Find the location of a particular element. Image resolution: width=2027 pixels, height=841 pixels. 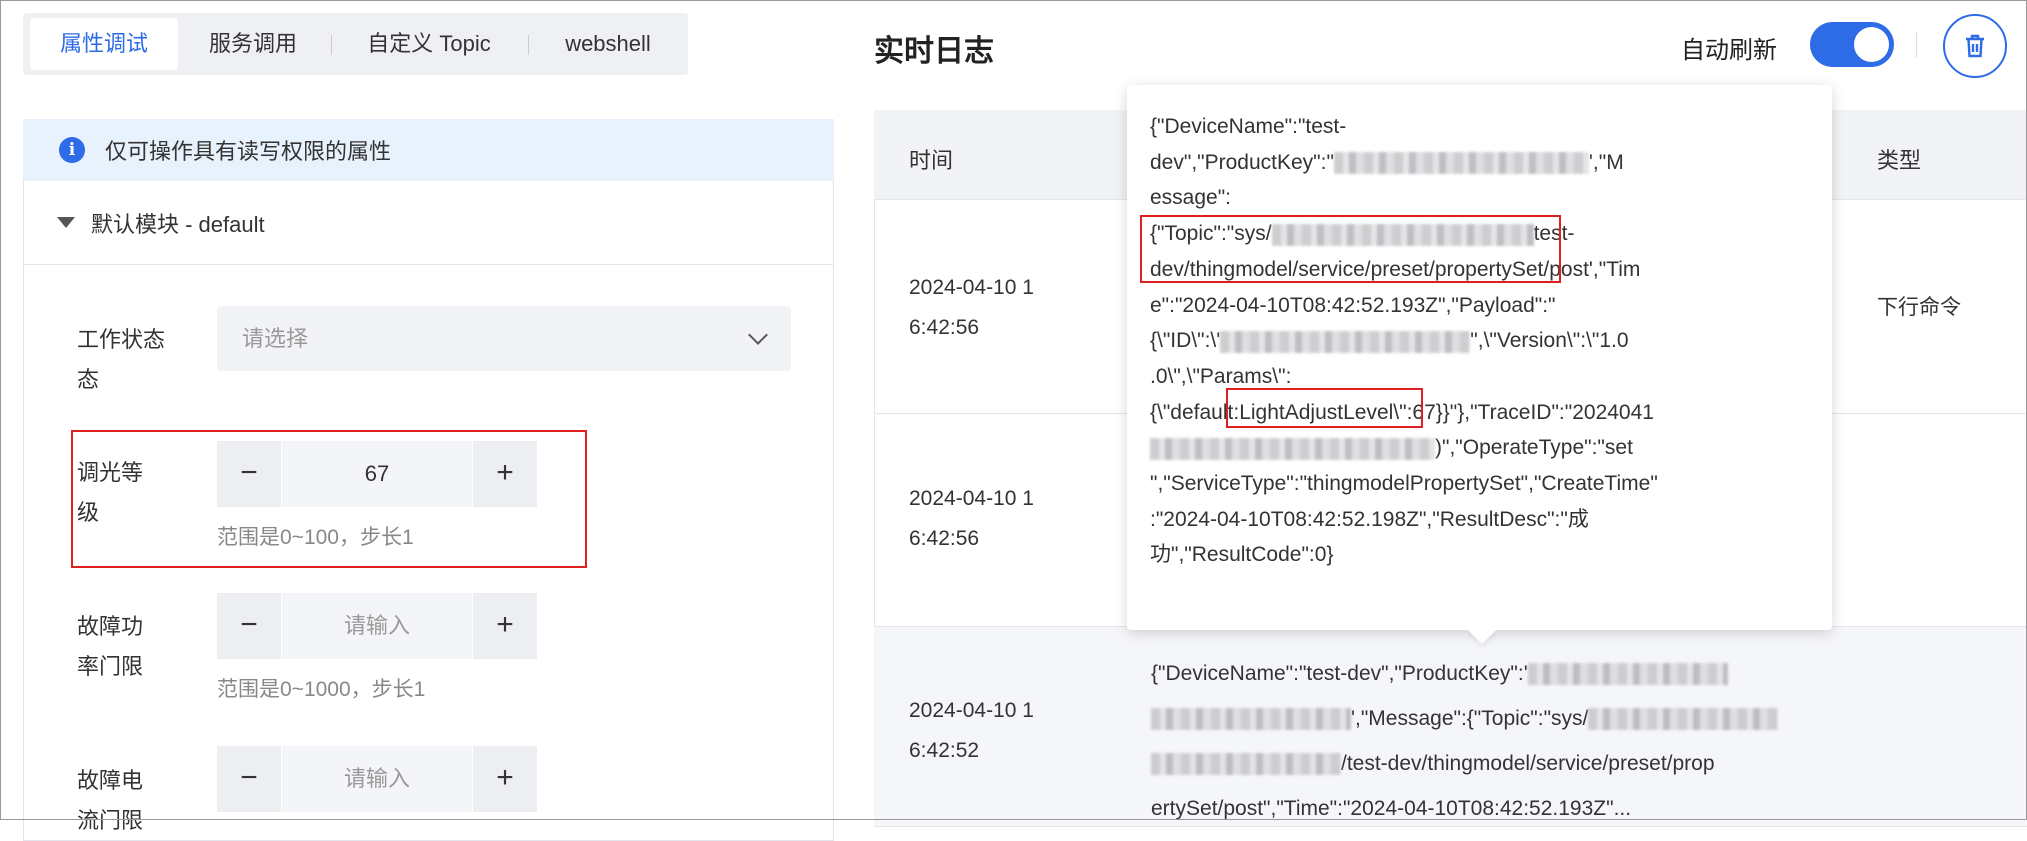

text-line: {\"ID\":\' ",\"Version\":\"1.0 is located at coordinates (1404, 341).